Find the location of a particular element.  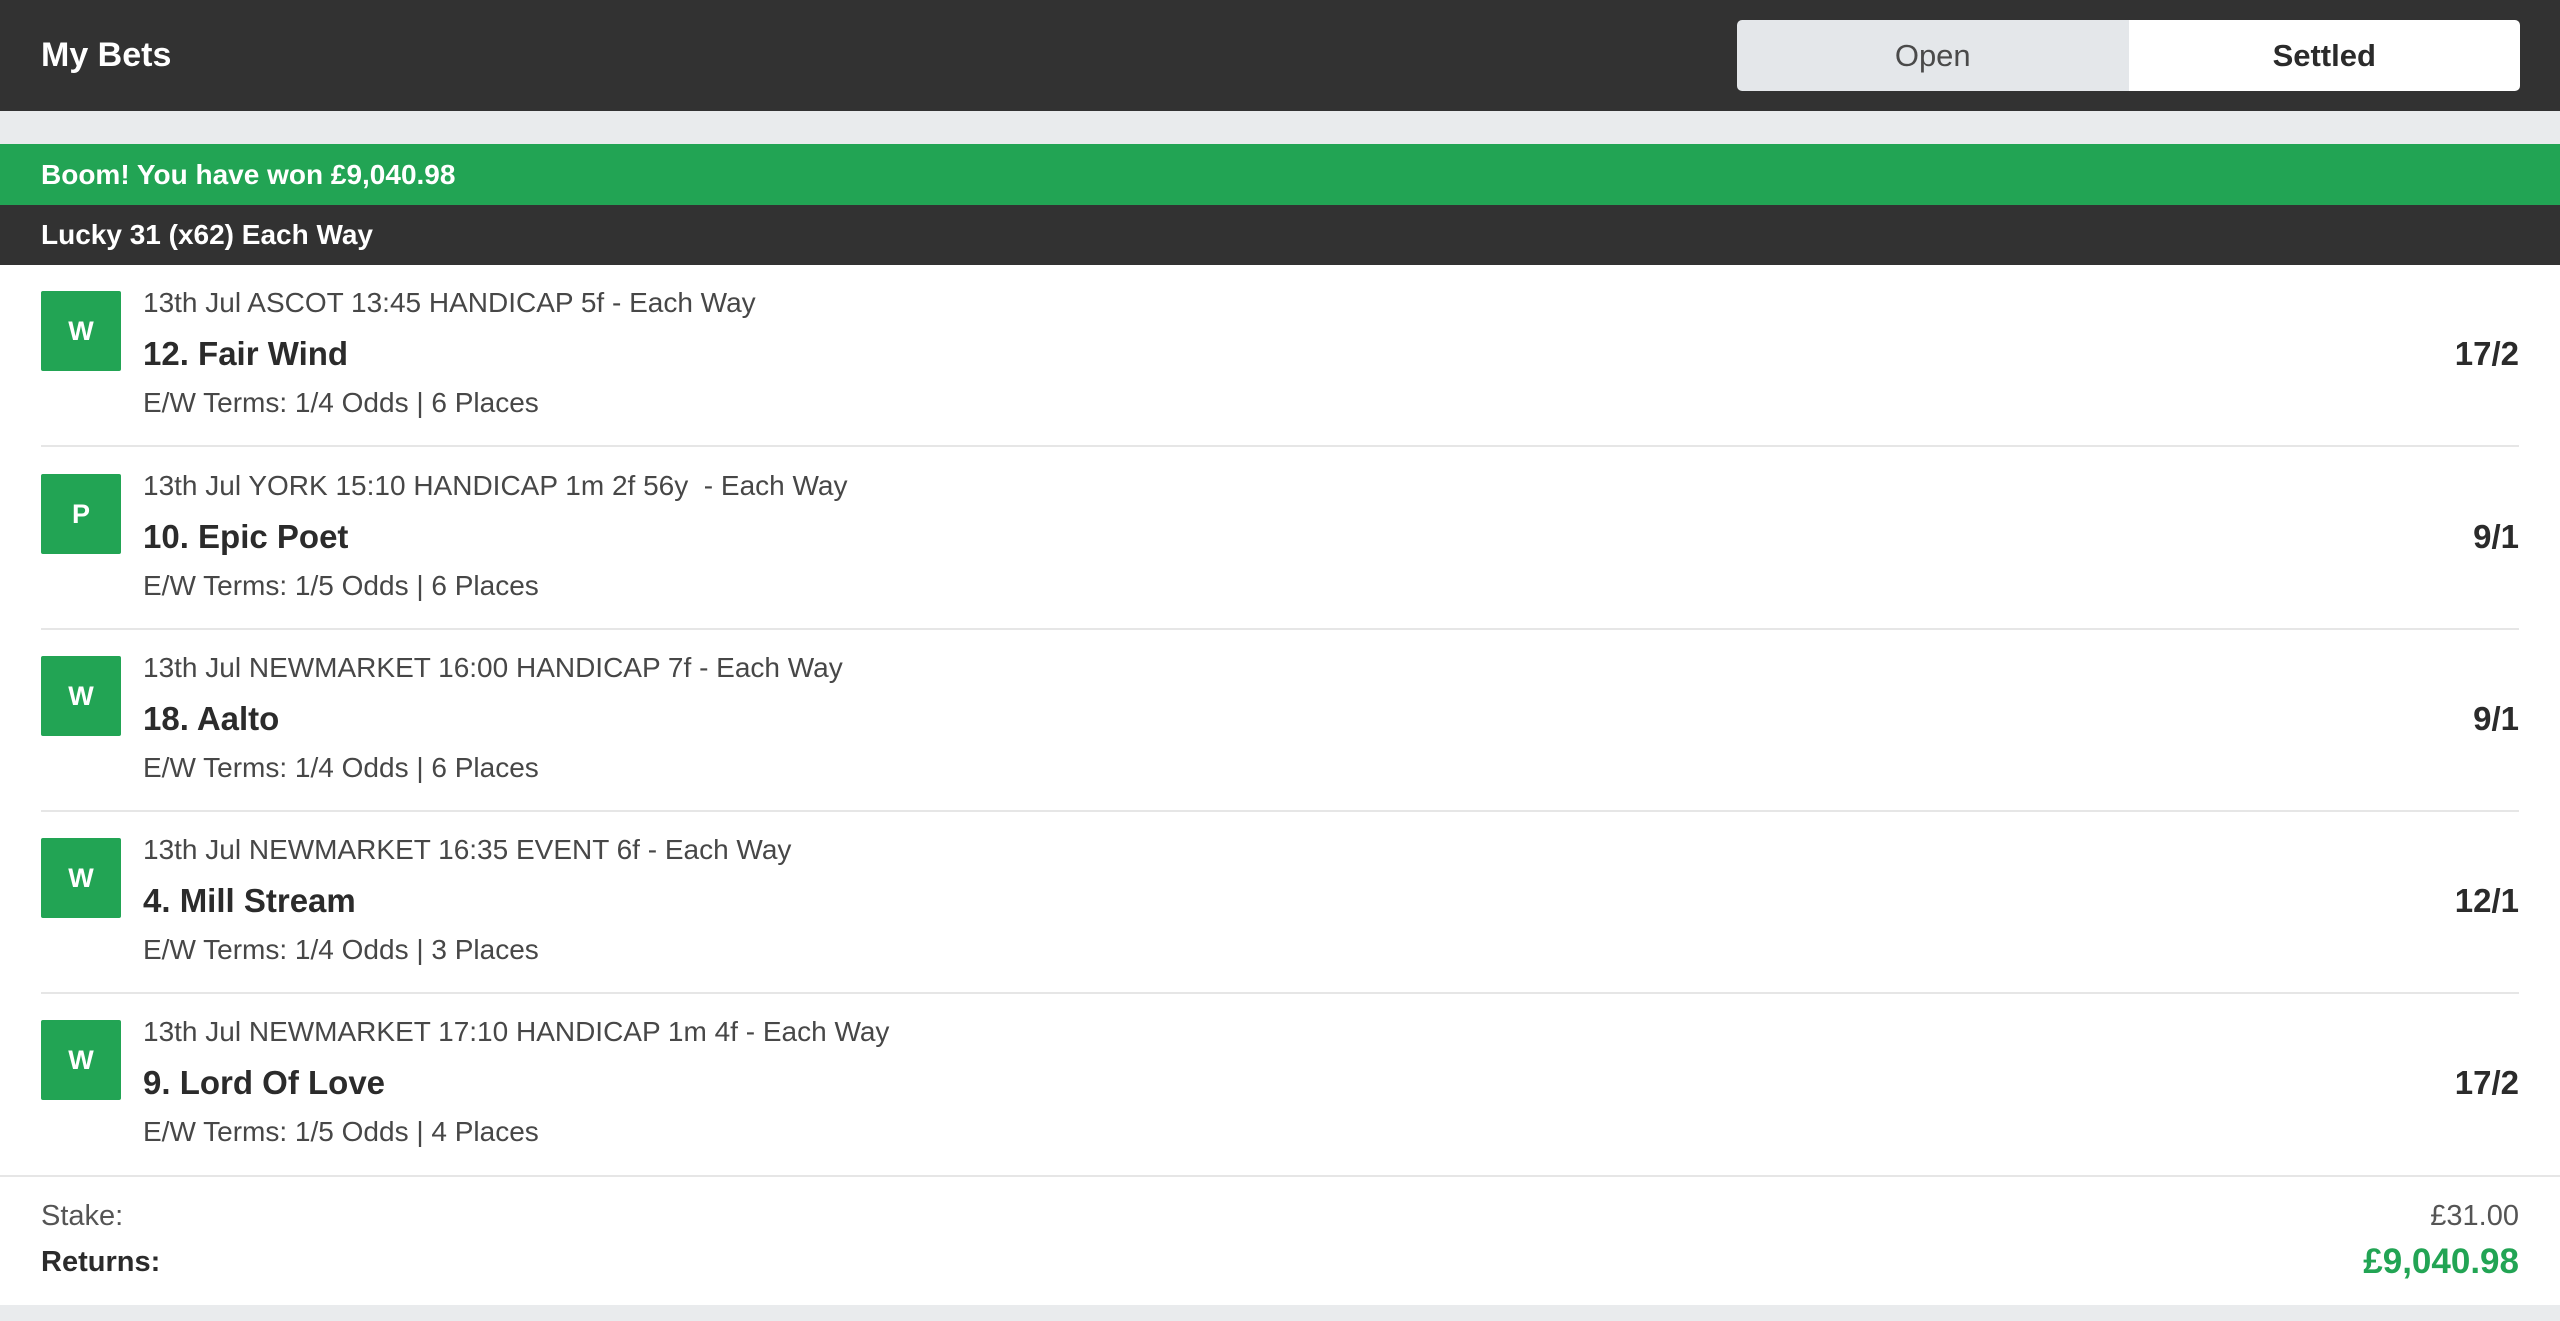

bet-type-header: Lucky 31 (x62) Each Way is located at coordinates (1280, 235).